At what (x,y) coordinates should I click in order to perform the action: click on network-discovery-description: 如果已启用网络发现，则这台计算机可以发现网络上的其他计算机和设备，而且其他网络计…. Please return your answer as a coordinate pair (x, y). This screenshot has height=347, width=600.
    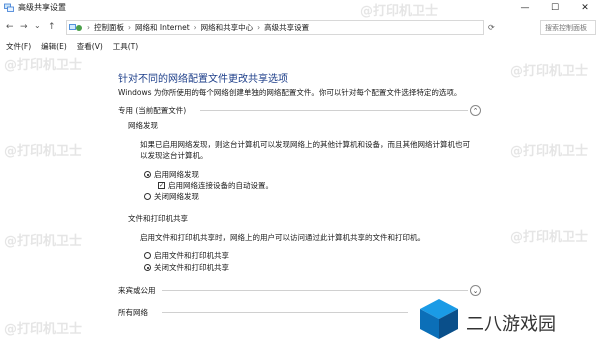
    Looking at the image, I should click on (305, 150).